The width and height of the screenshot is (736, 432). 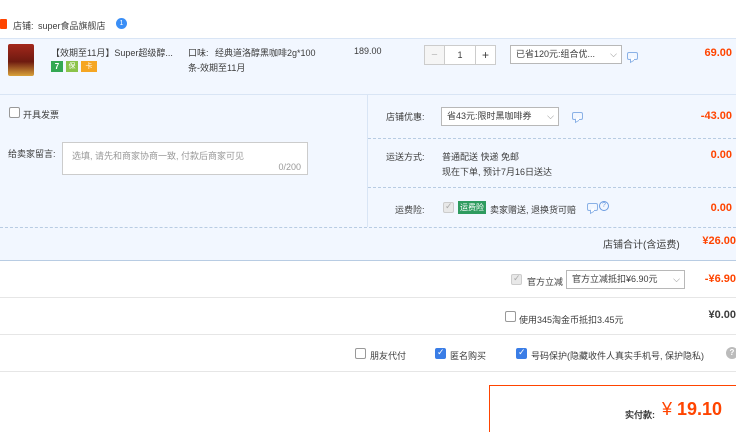 What do you see at coordinates (716, 116) in the screenshot?
I see `shop-discount-amount: -43.00` at bounding box center [716, 116].